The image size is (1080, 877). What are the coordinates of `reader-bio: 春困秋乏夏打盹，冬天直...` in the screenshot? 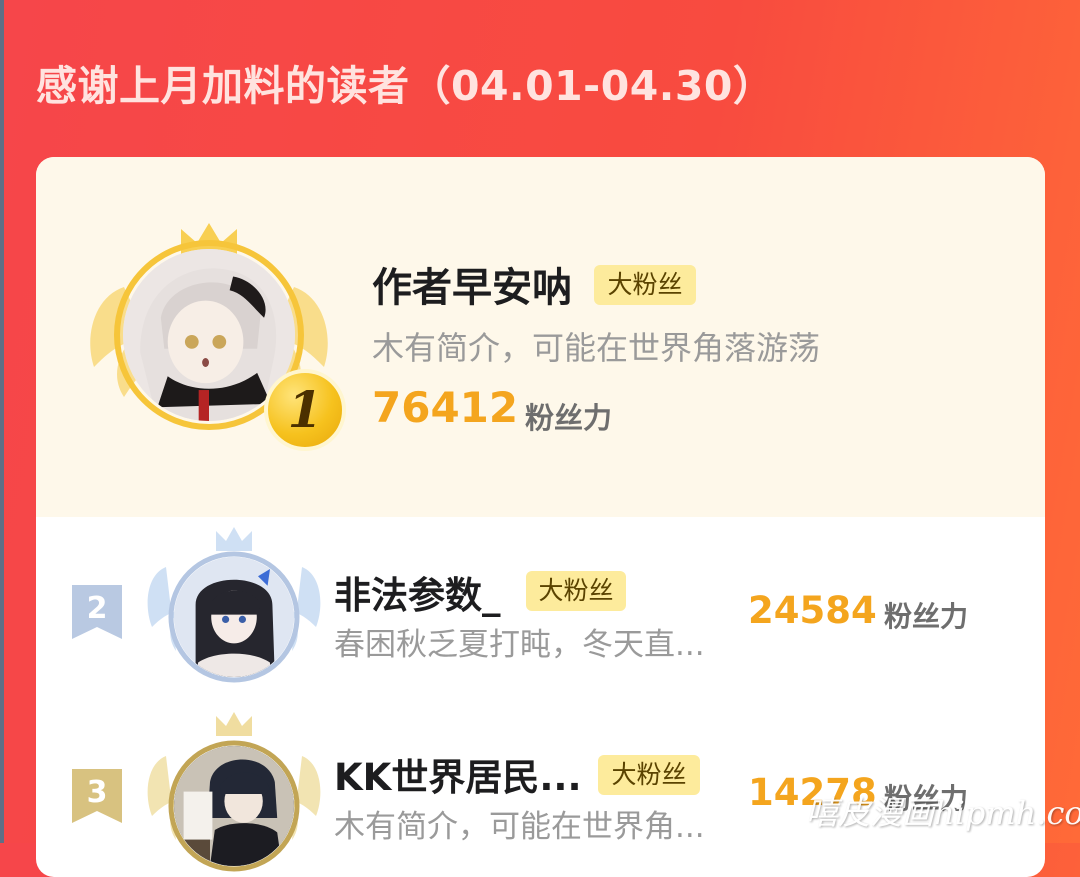 It's located at (519, 645).